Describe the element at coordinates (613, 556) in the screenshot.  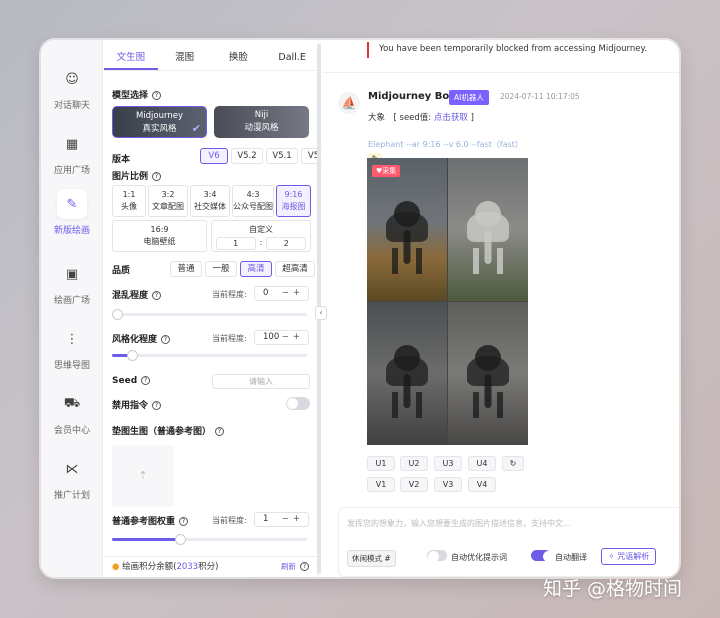
I see `sparkle-icon: ✧` at that location.